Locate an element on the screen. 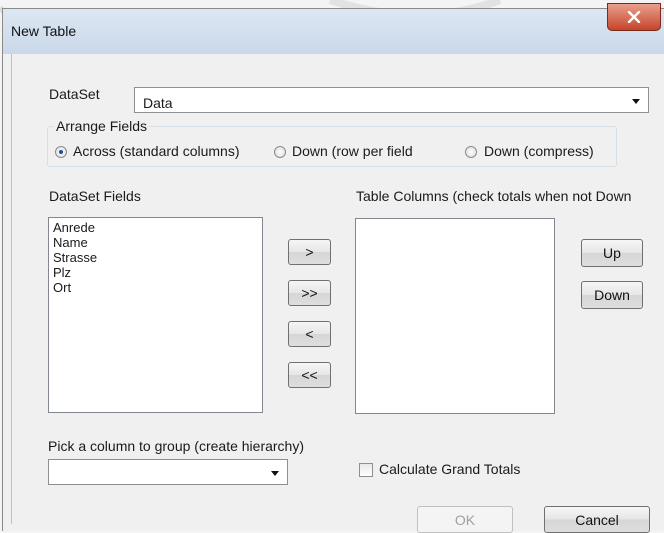 The height and width of the screenshot is (533, 664). list-item: Ort is located at coordinates (155, 287).